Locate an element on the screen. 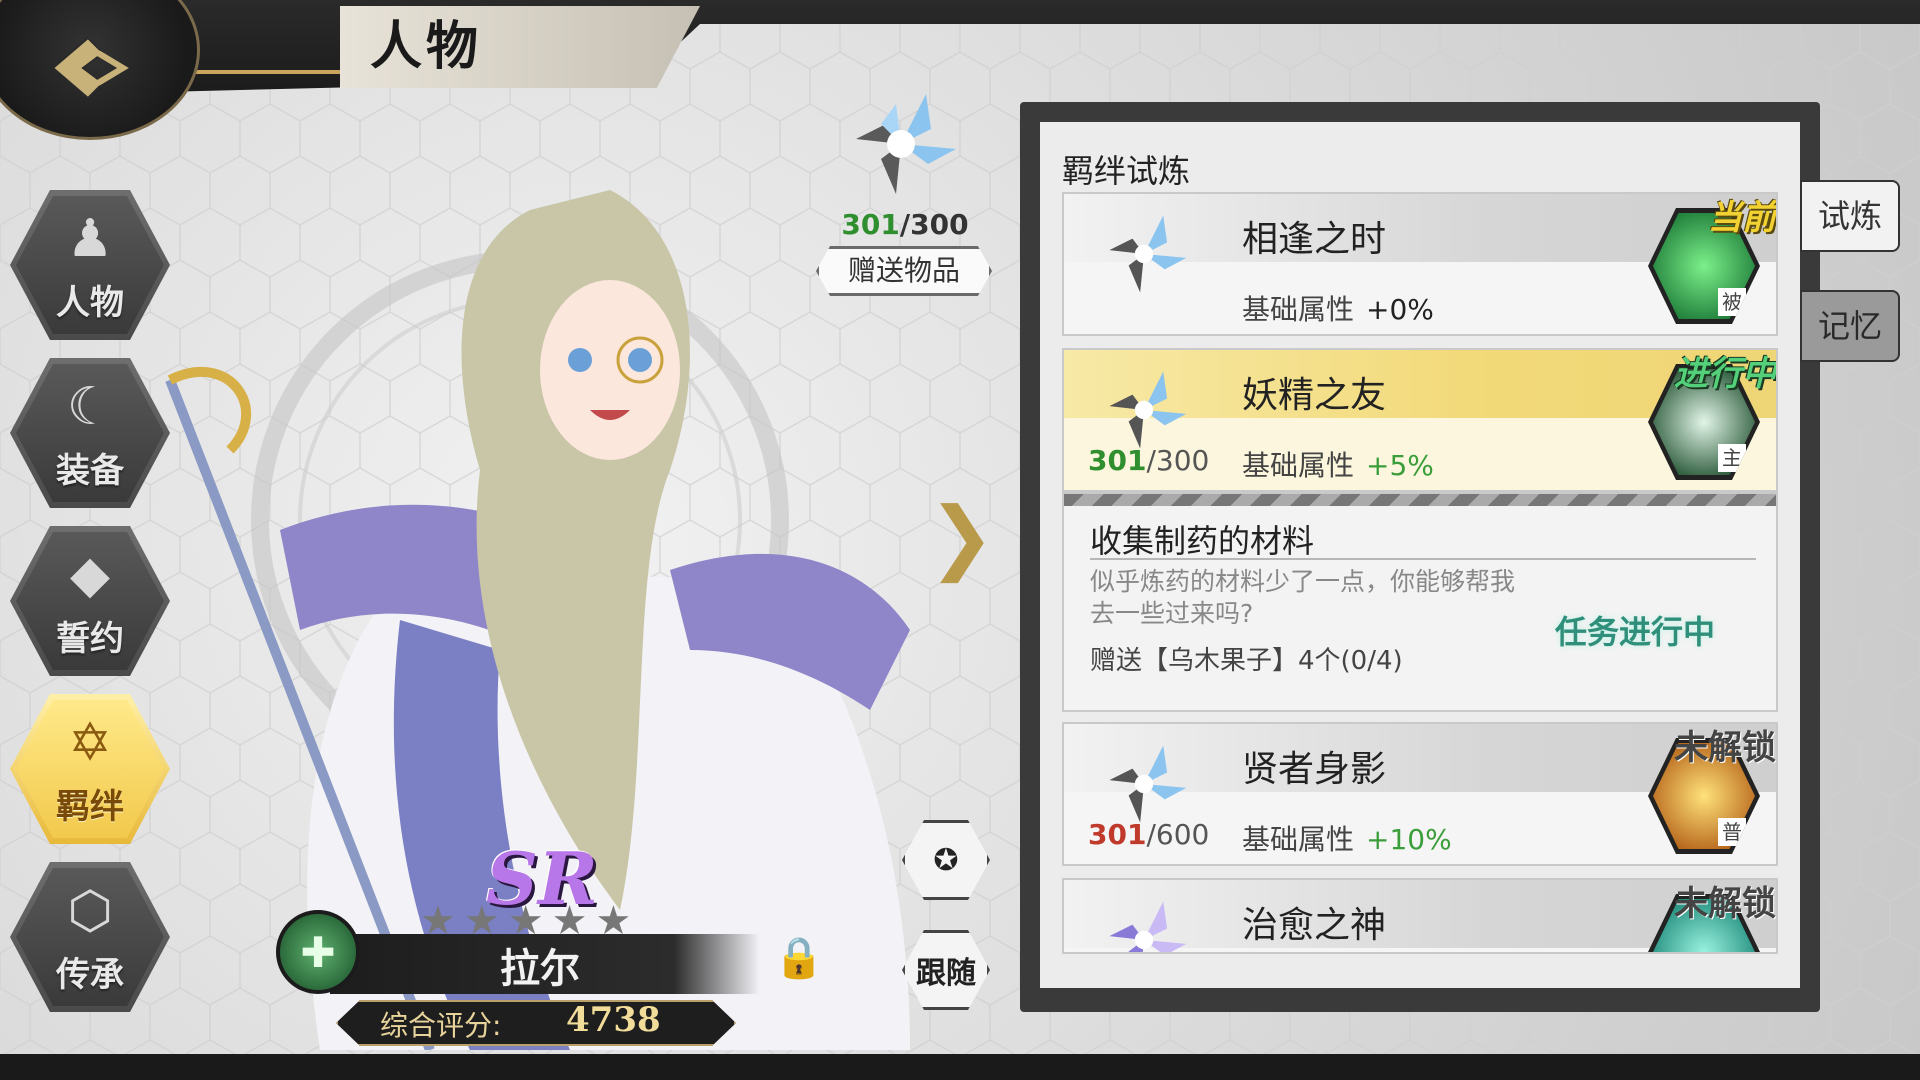 This screenshot has width=1920, height=1080. trial-tag: 普 is located at coordinates (1732, 832).